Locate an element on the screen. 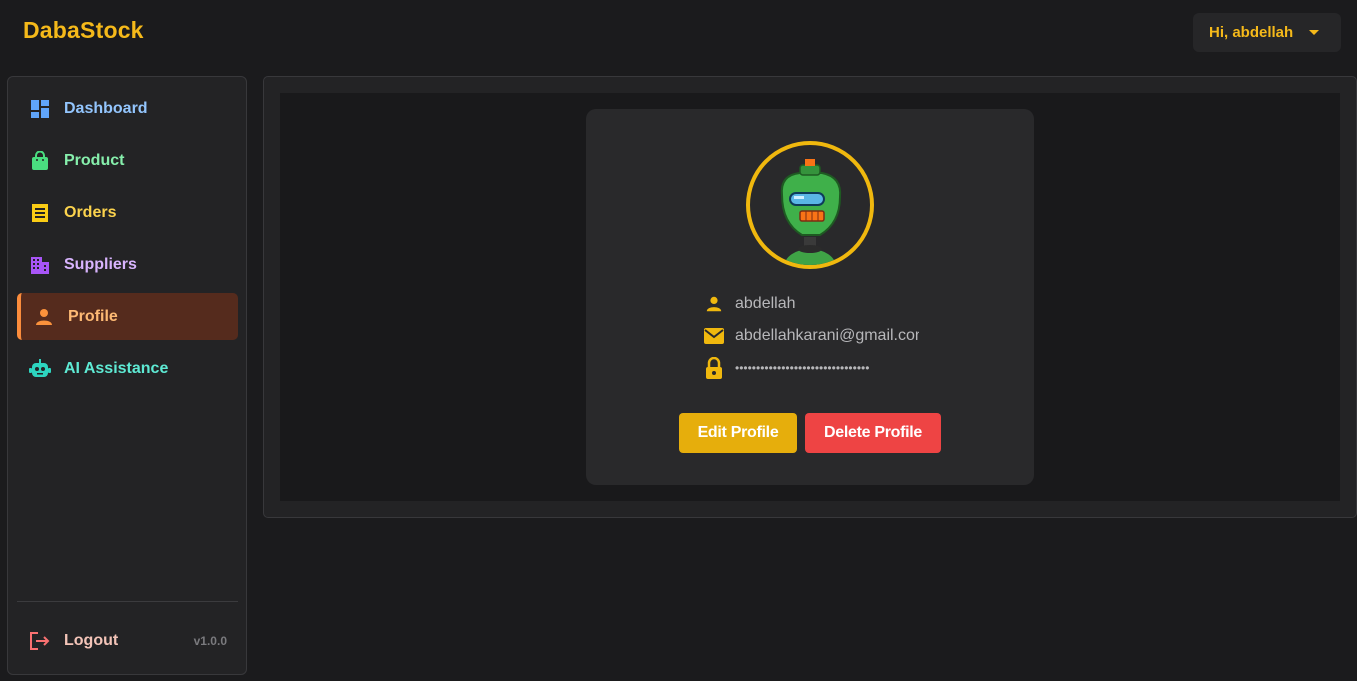 Image resolution: width=1357 pixels, height=681 pixels. sidebar-item-label: Dashboard is located at coordinates (106, 108).